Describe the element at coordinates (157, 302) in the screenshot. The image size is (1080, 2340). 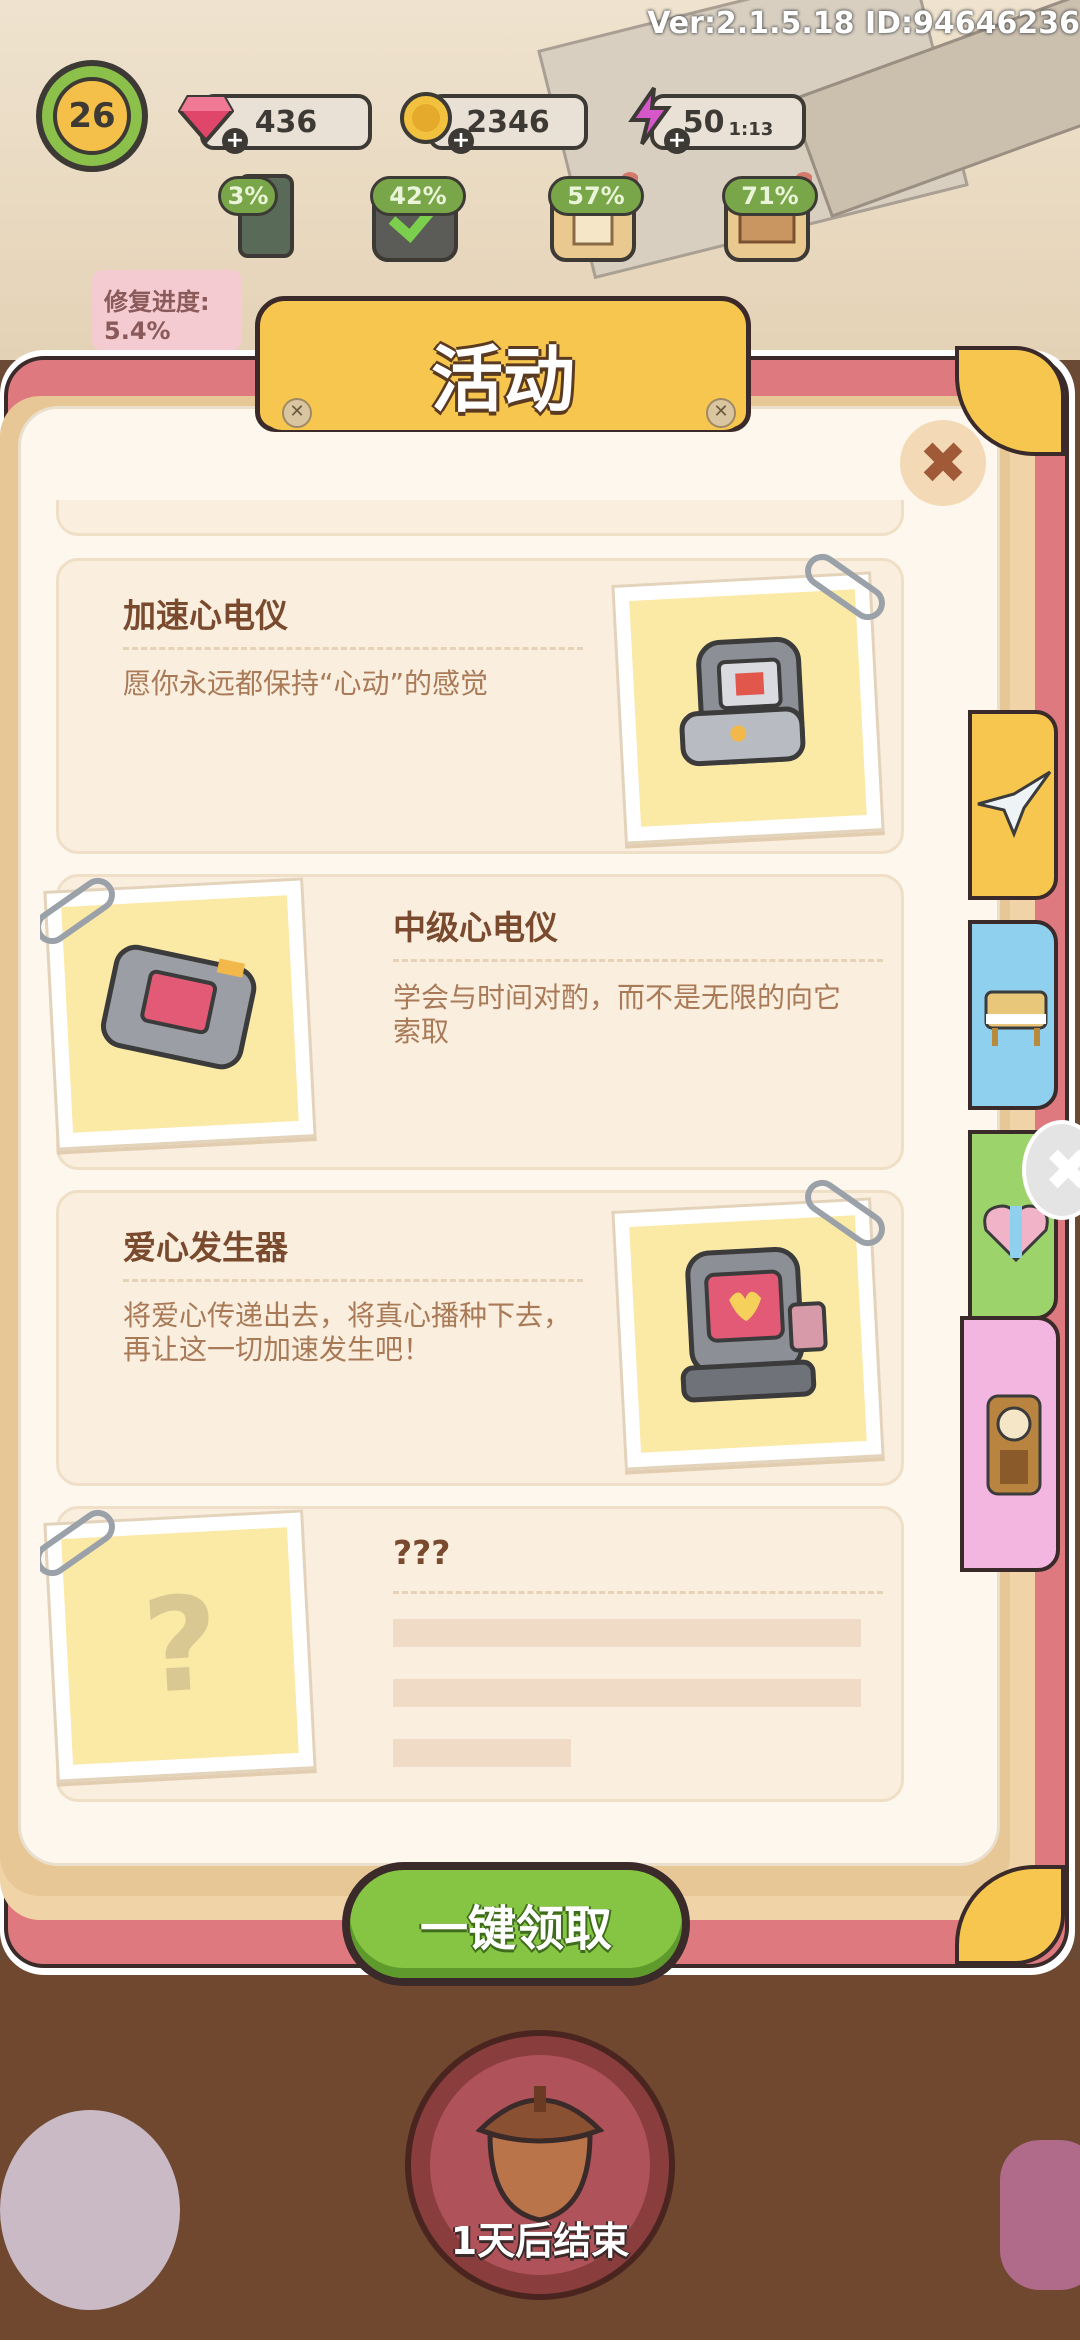
I see `repair-progress-label: 修复进度:` at that location.